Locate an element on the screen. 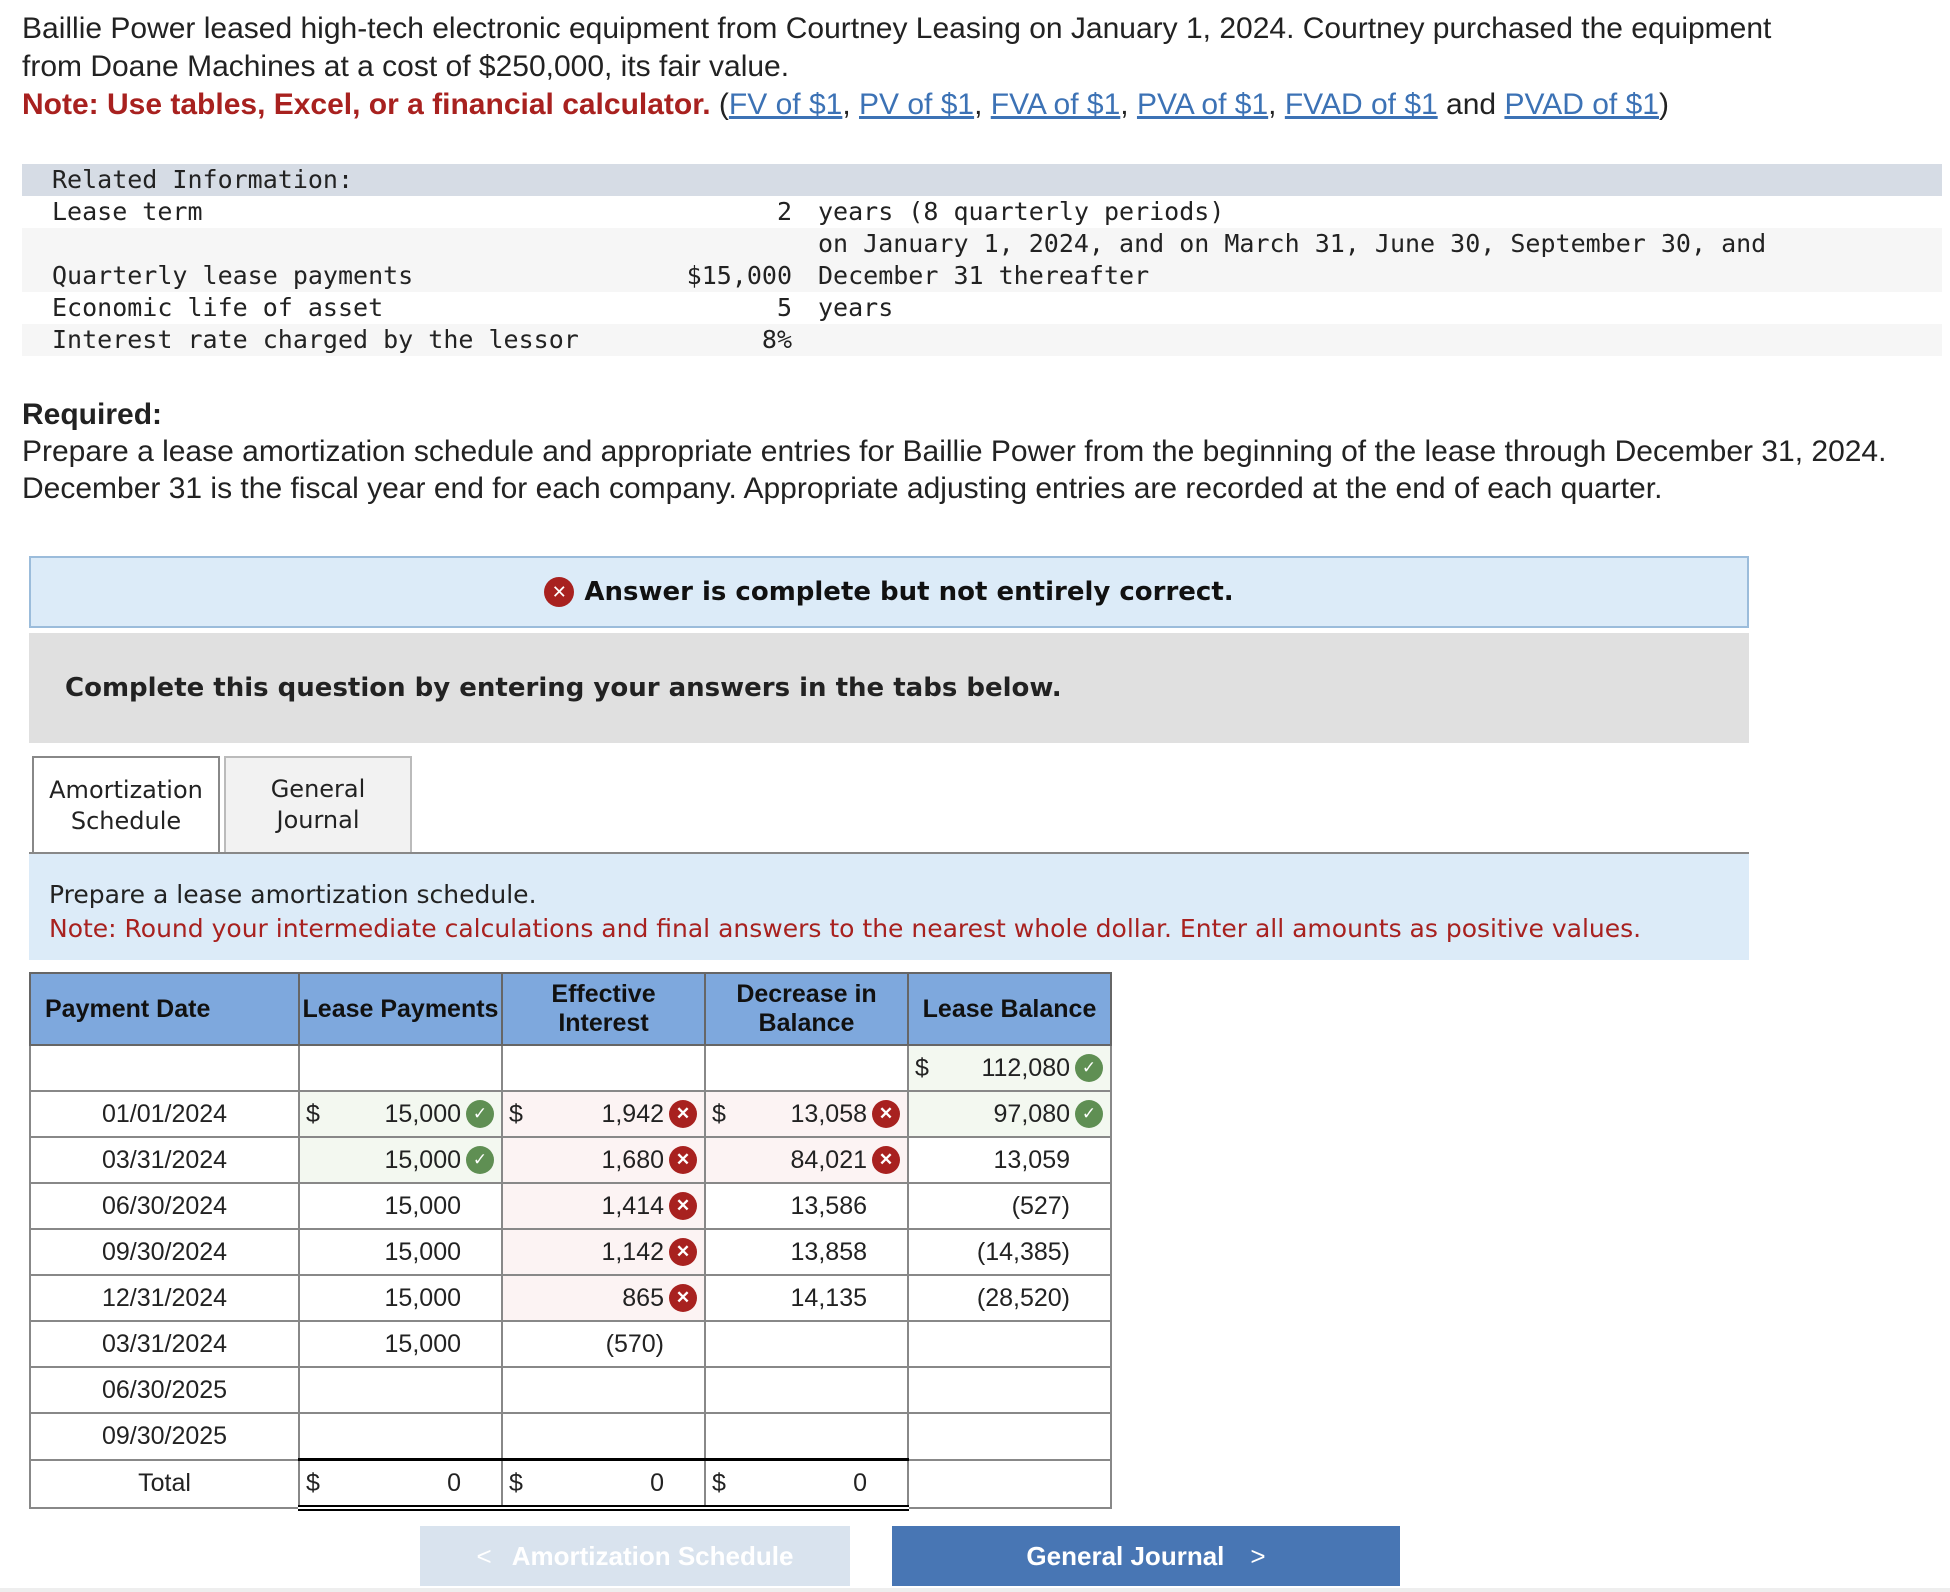  tab-amortization-schedule: Amortization Schedule is located at coordinates (126, 805).